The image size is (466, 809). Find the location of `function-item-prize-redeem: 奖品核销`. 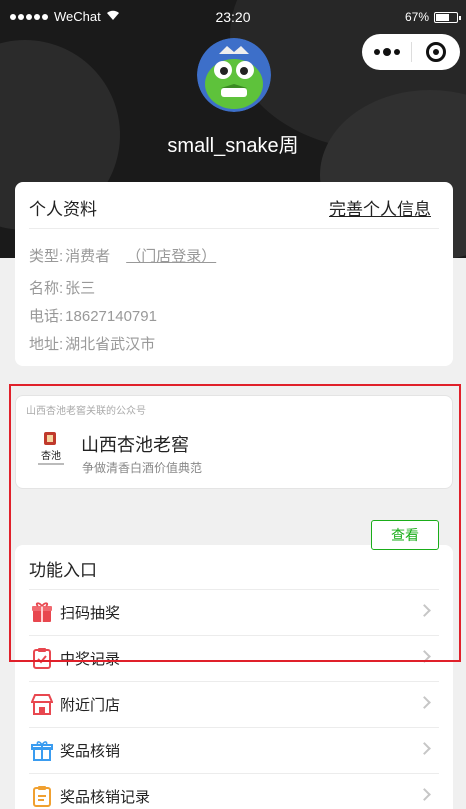

function-item-prize-redeem: 奖品核销 is located at coordinates (234, 750).